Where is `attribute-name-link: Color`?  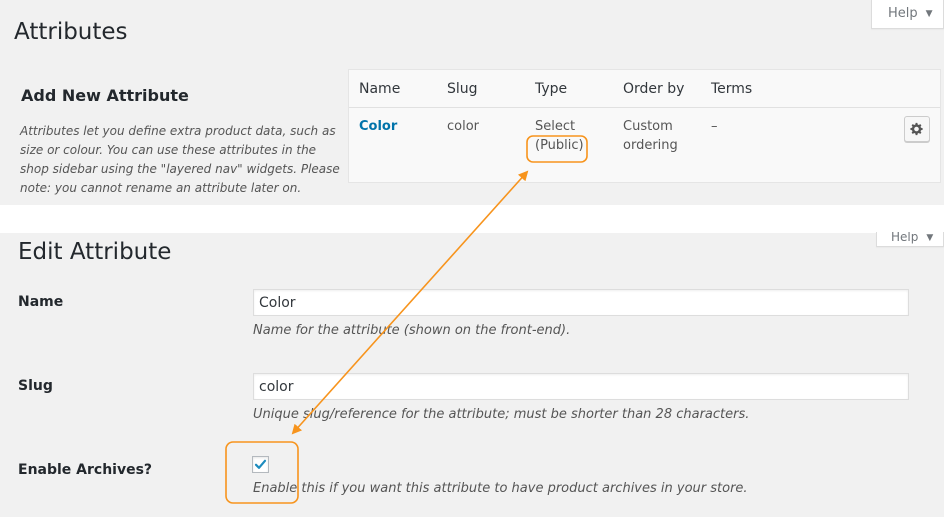 attribute-name-link: Color is located at coordinates (378, 126).